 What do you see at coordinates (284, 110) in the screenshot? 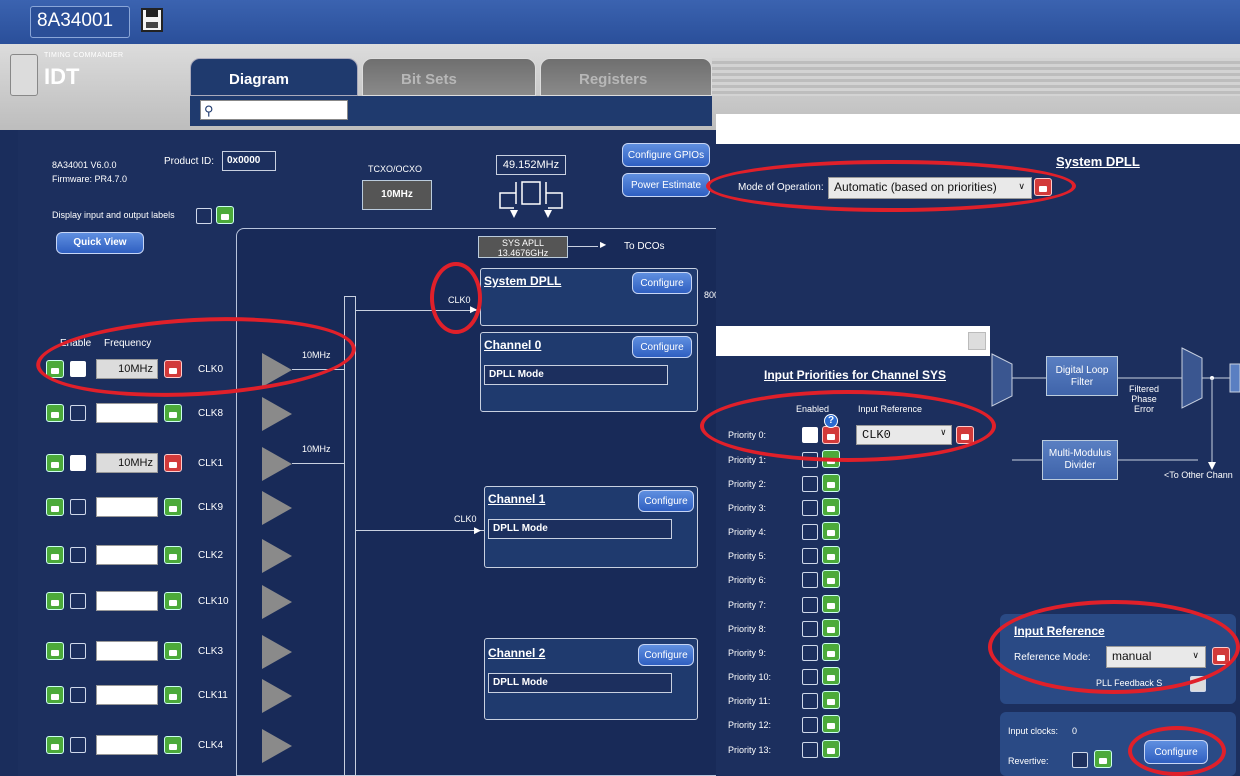
I see `search-input` at bounding box center [284, 110].